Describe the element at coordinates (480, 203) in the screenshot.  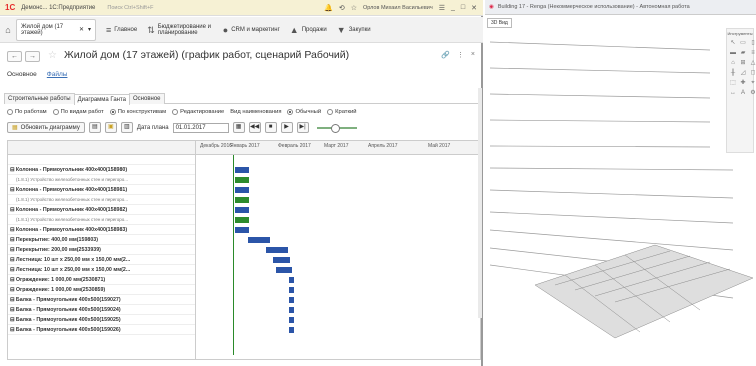
I see `vertical-scrollbar` at that location.